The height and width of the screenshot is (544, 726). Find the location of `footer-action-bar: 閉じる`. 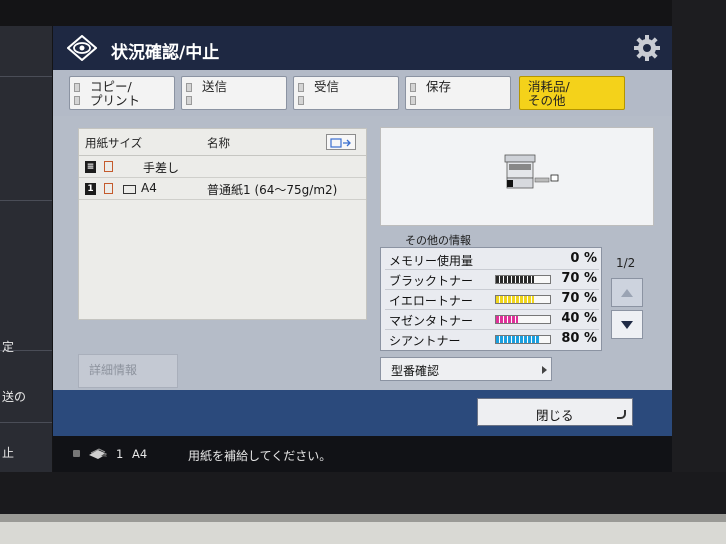

footer-action-bar: 閉じる is located at coordinates (362, 413).